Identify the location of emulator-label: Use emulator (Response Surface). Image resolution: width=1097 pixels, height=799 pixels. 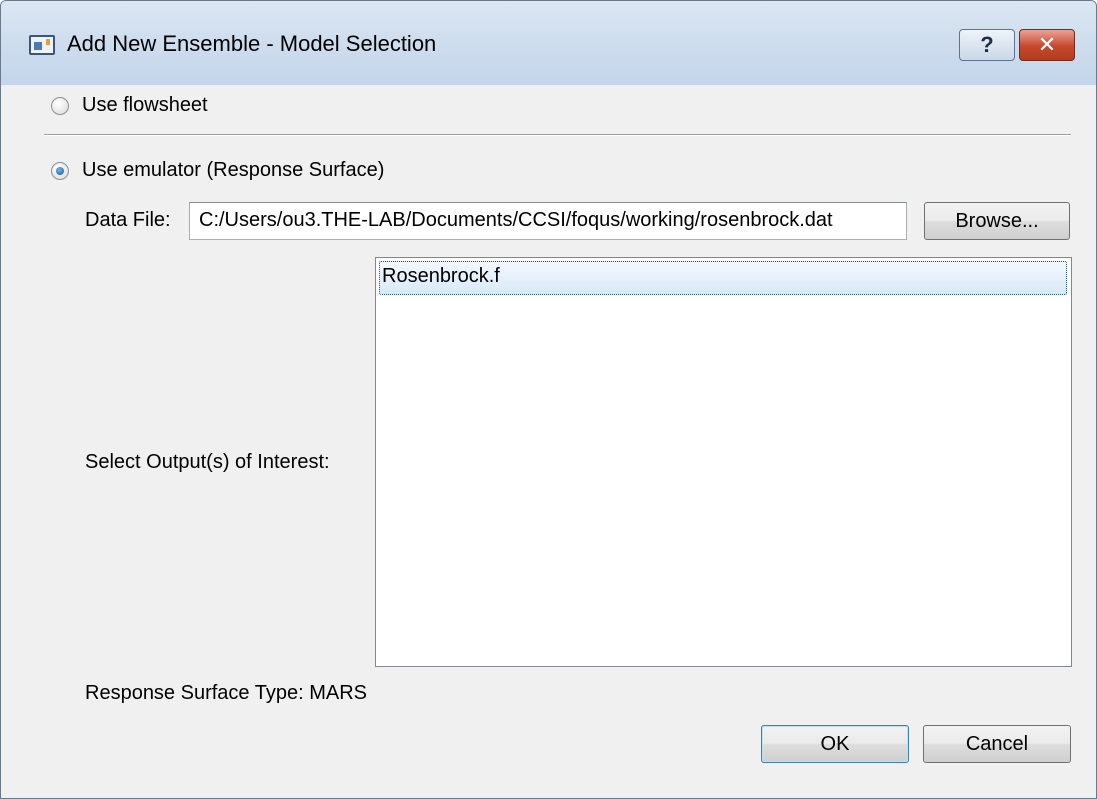
(233, 170).